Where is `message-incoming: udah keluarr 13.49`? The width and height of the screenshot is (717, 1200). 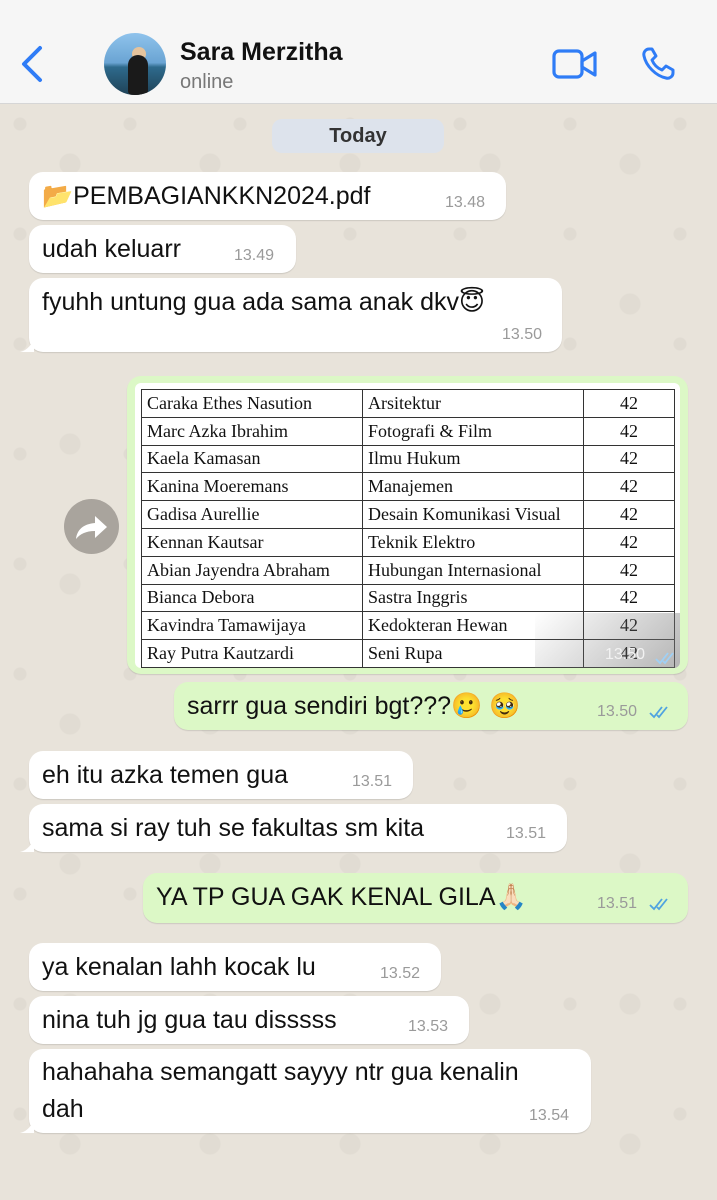
message-incoming: udah keluarr 13.49 is located at coordinates (162, 249).